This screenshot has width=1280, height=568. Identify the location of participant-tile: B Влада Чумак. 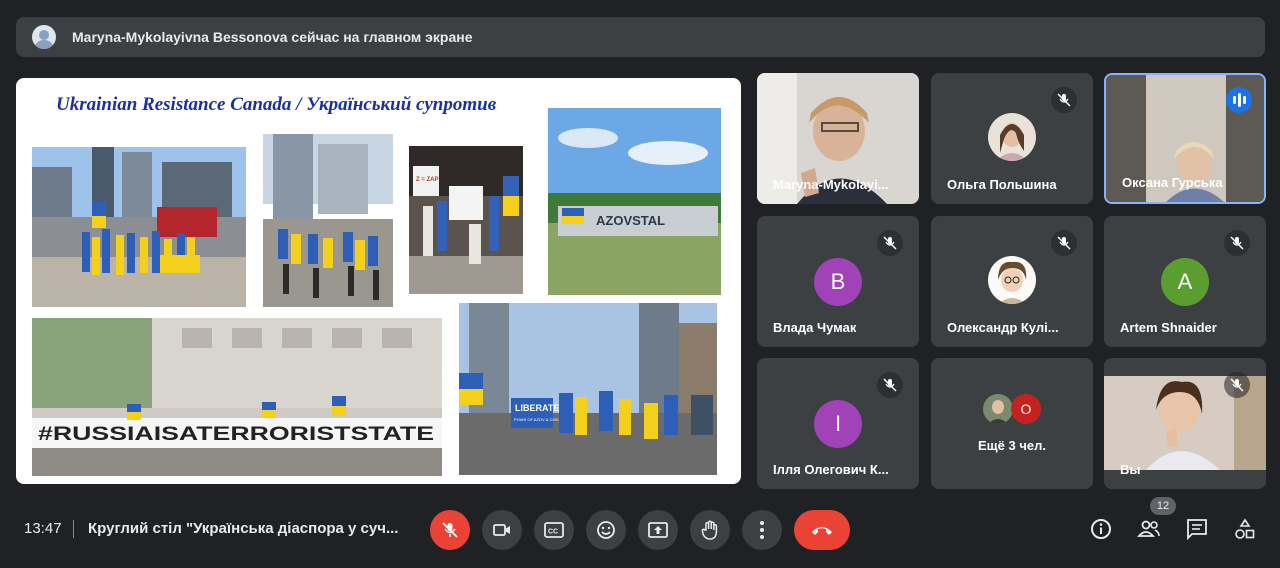
(838, 281).